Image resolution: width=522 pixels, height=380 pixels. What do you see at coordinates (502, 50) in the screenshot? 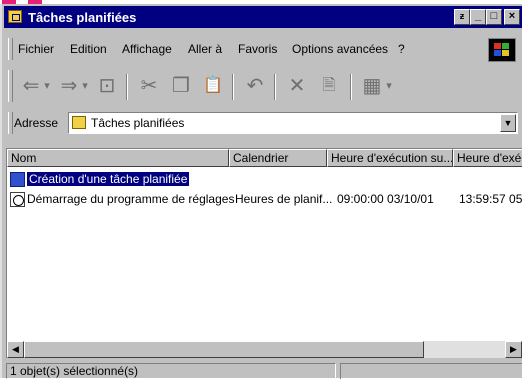
I see `windows-logo-icon` at bounding box center [502, 50].